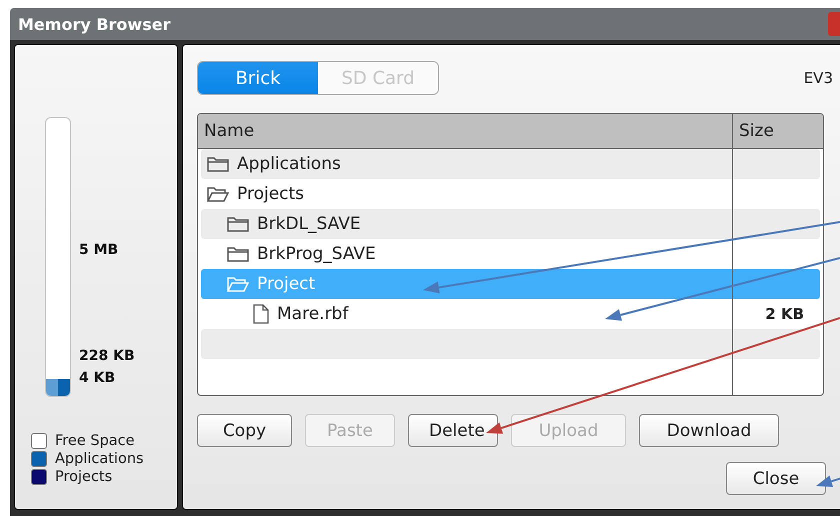 The height and width of the screenshot is (516, 840). Describe the element at coordinates (244, 430) in the screenshot. I see `action-button: Copy` at that location.